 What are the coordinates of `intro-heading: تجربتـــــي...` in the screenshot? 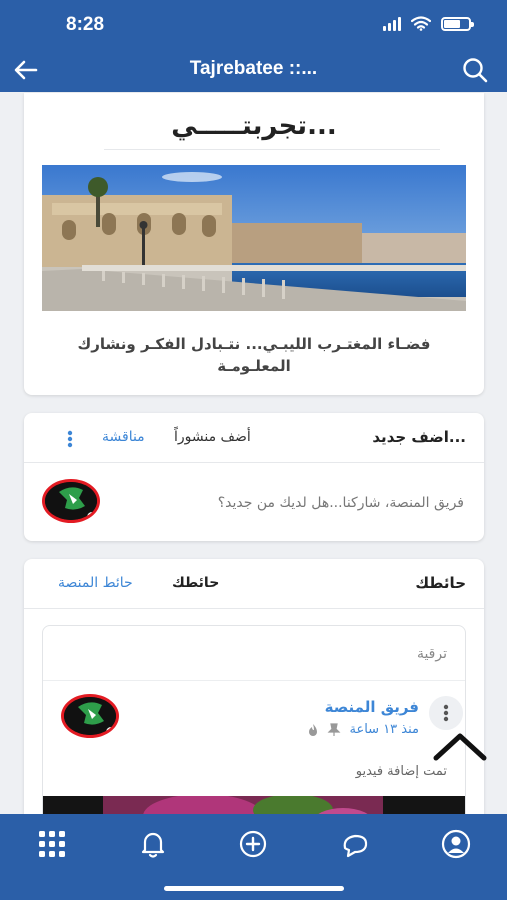 It's located at (254, 126).